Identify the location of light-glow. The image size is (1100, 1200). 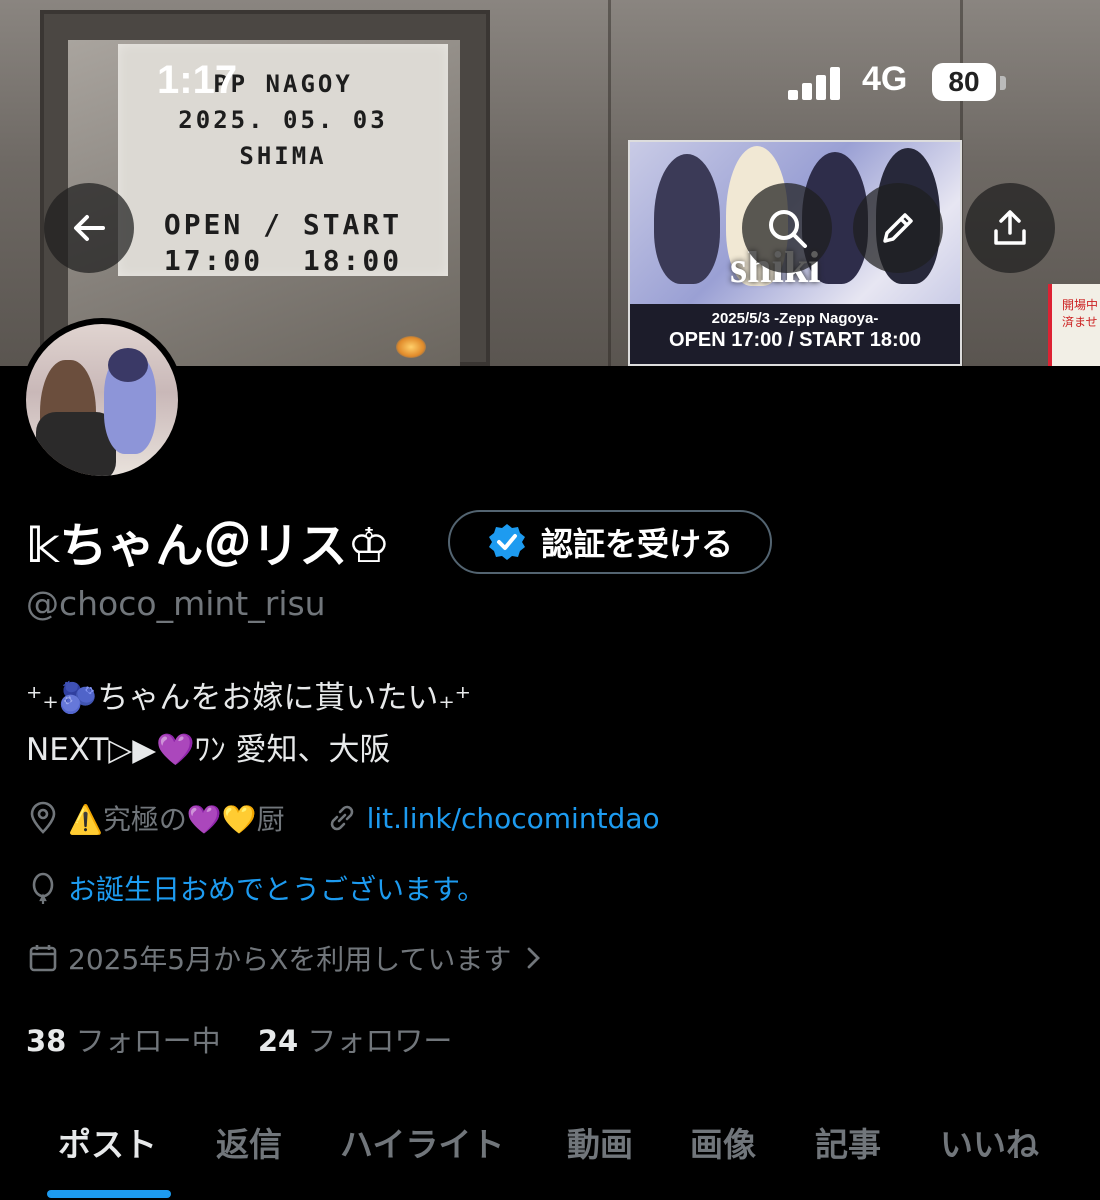
(411, 347).